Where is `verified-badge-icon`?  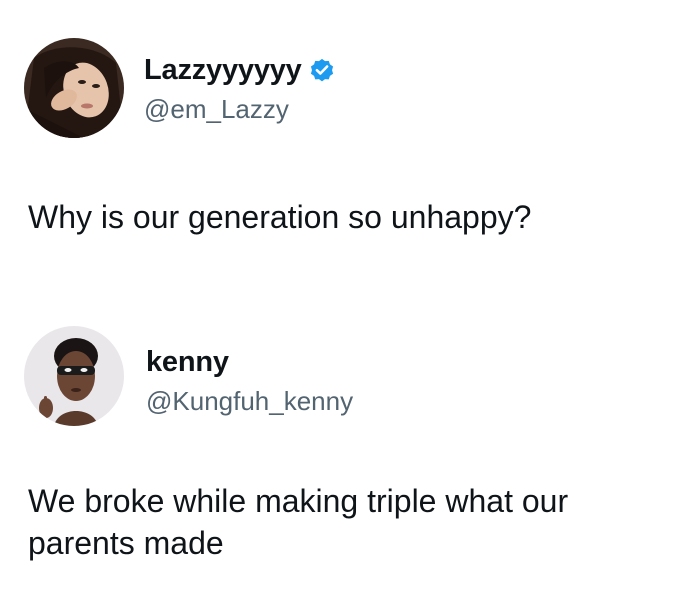 verified-badge-icon is located at coordinates (322, 70).